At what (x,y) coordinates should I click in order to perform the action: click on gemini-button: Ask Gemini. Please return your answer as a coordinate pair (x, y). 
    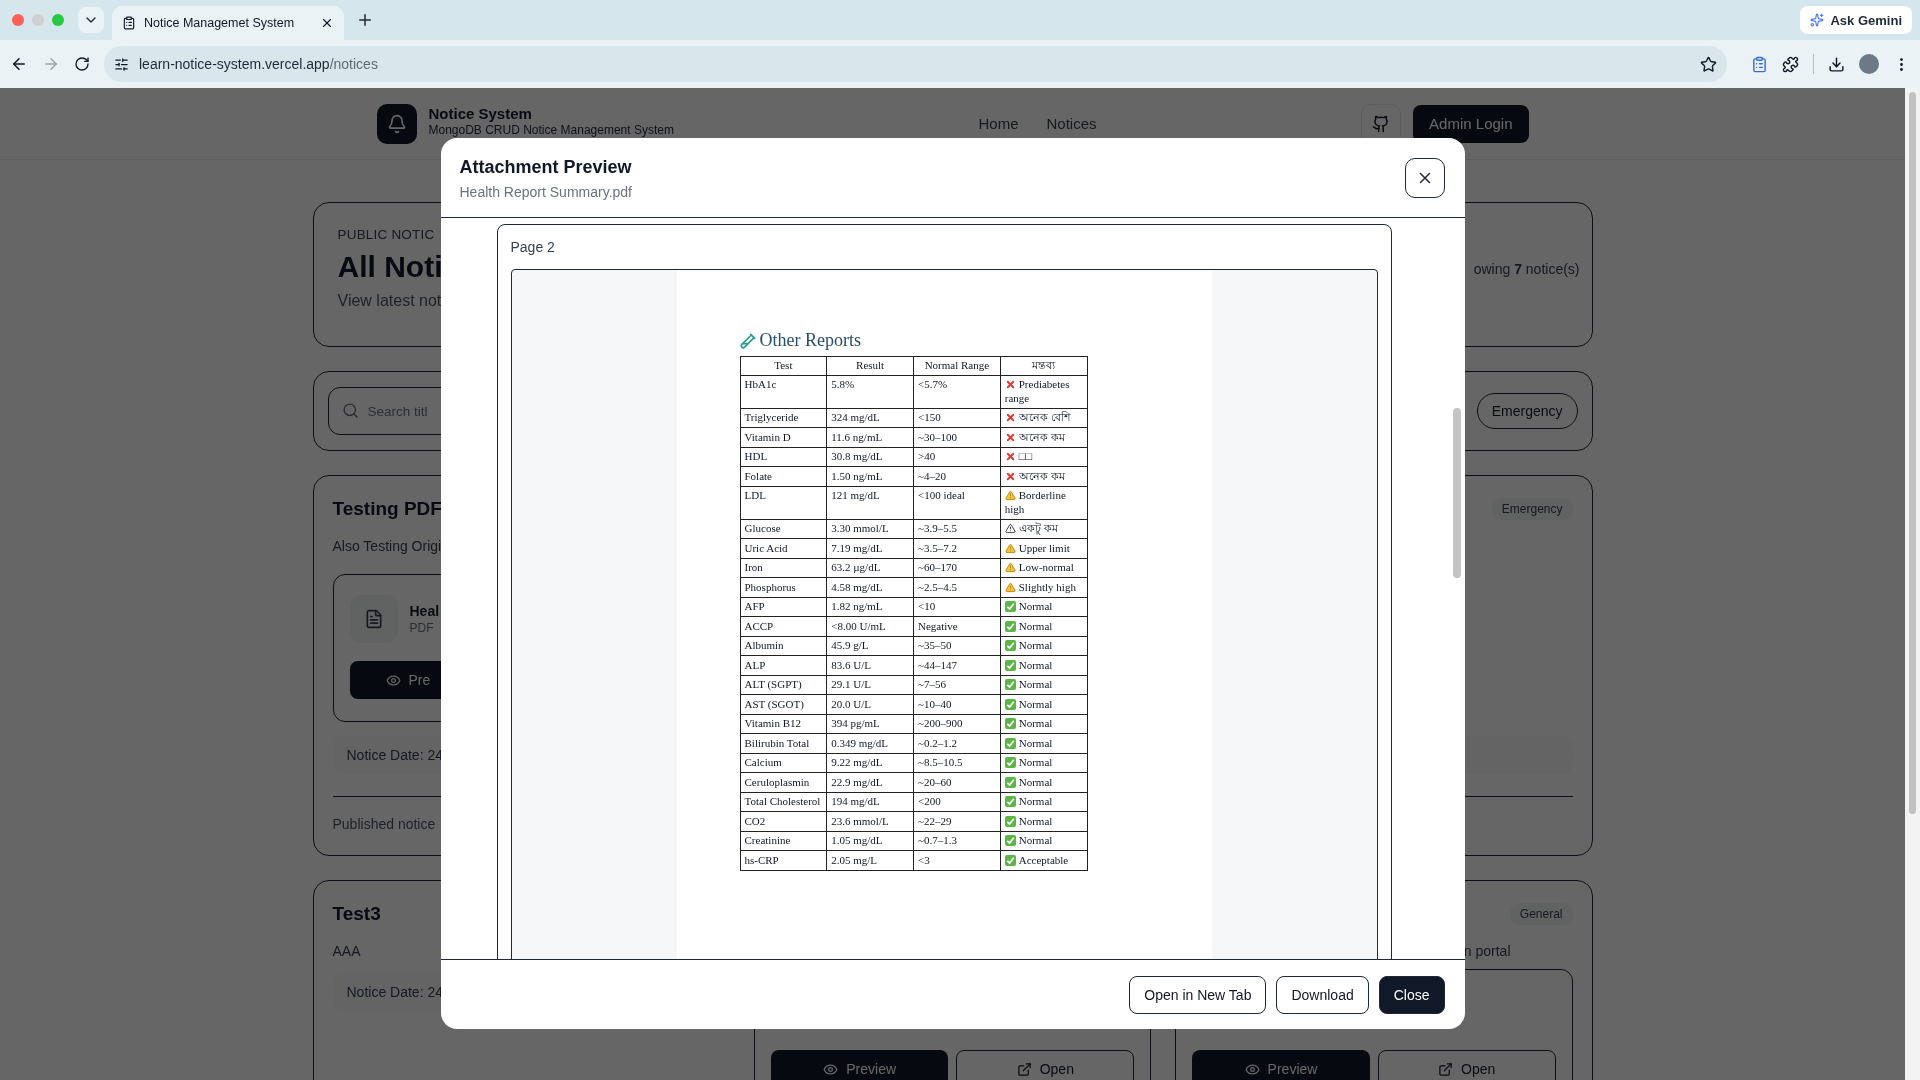
    Looking at the image, I should click on (1856, 20).